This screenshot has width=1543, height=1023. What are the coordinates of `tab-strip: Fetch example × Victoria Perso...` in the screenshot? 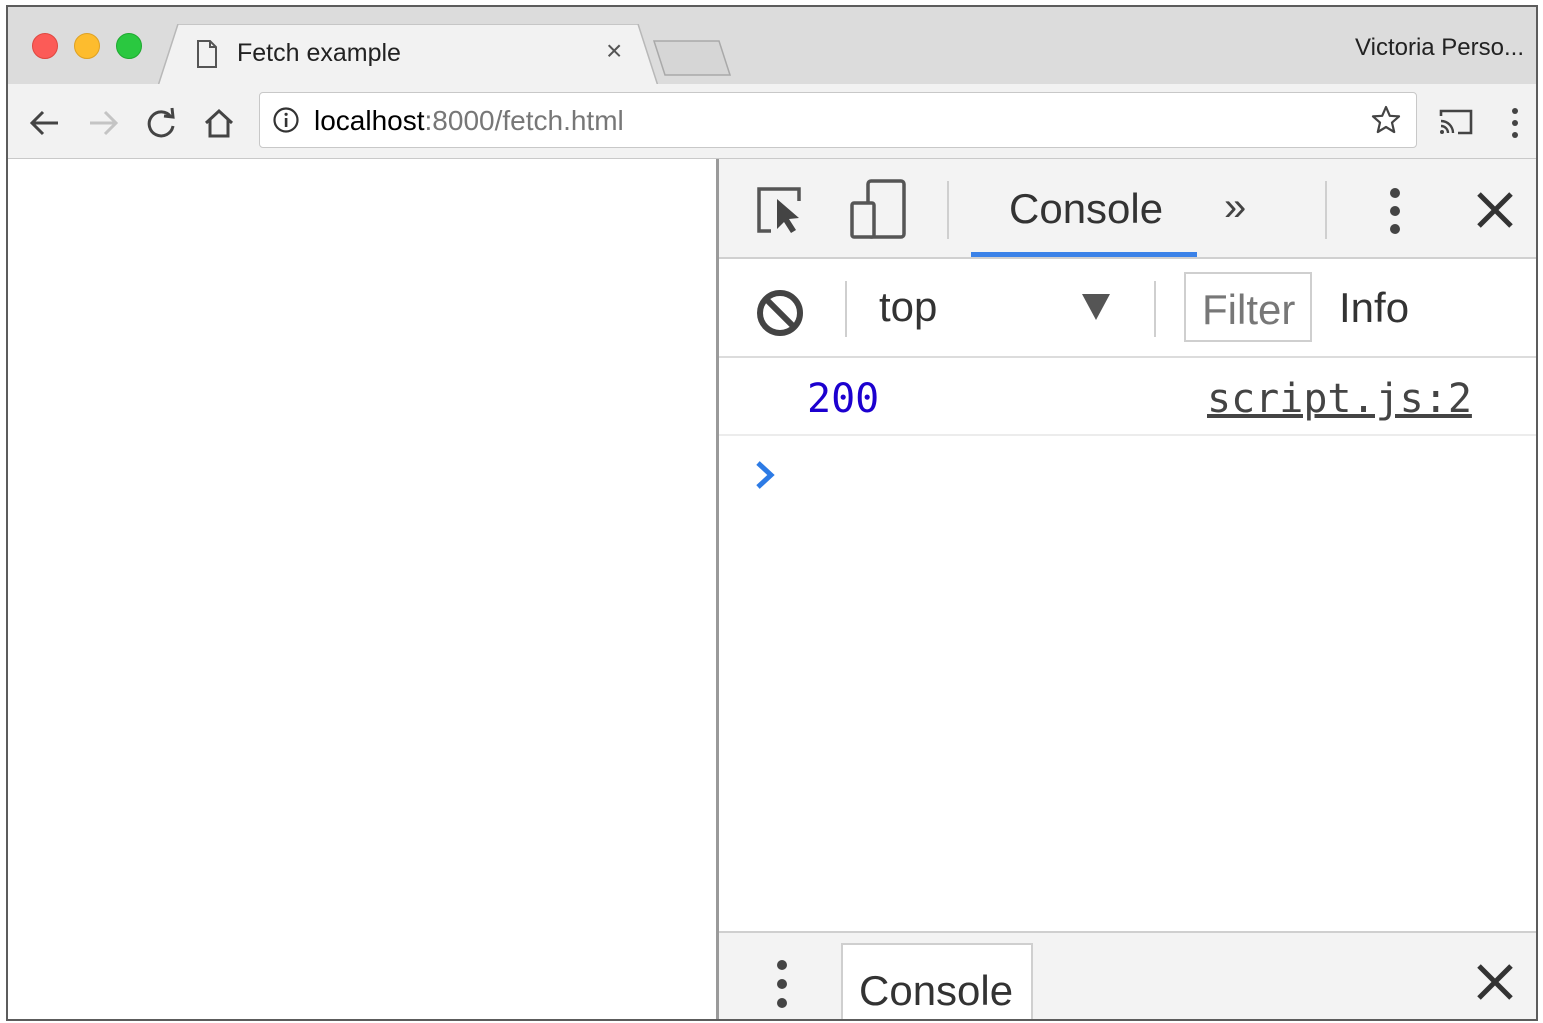 It's located at (772, 46).